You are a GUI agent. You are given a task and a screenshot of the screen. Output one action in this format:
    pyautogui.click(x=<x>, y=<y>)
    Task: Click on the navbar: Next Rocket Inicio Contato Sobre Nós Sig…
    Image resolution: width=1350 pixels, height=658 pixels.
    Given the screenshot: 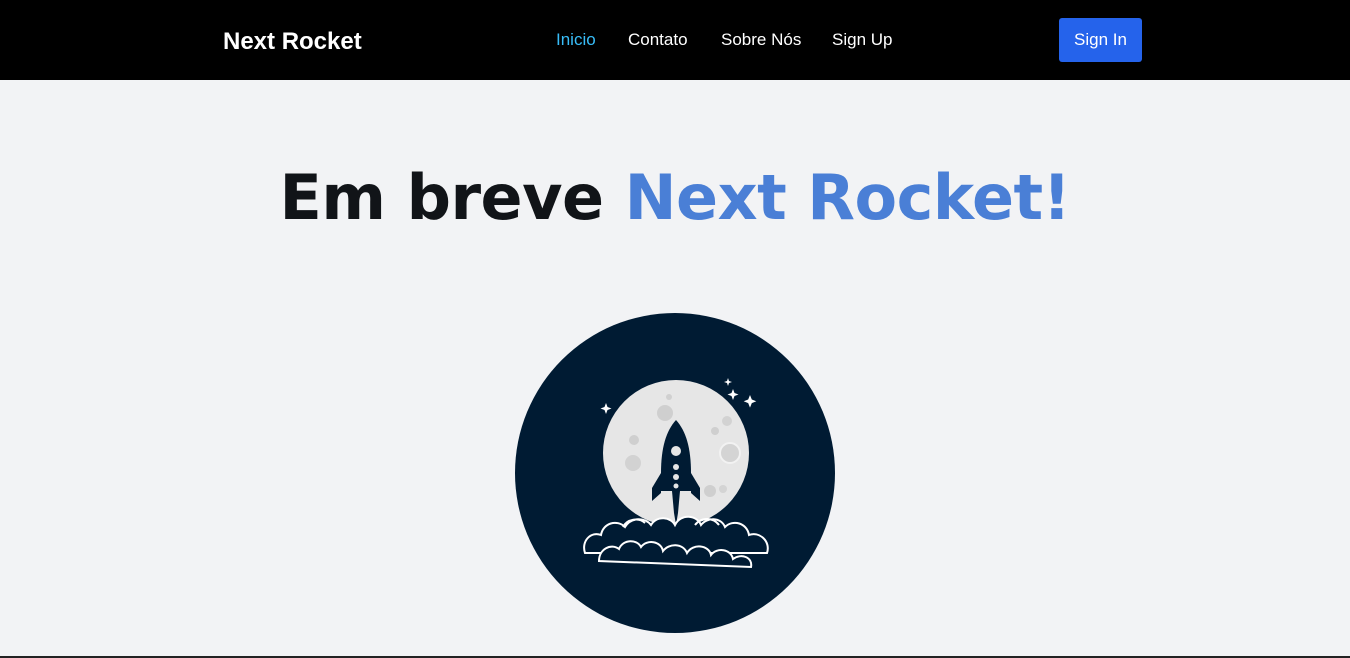 What is the action you would take?
    pyautogui.click(x=675, y=40)
    